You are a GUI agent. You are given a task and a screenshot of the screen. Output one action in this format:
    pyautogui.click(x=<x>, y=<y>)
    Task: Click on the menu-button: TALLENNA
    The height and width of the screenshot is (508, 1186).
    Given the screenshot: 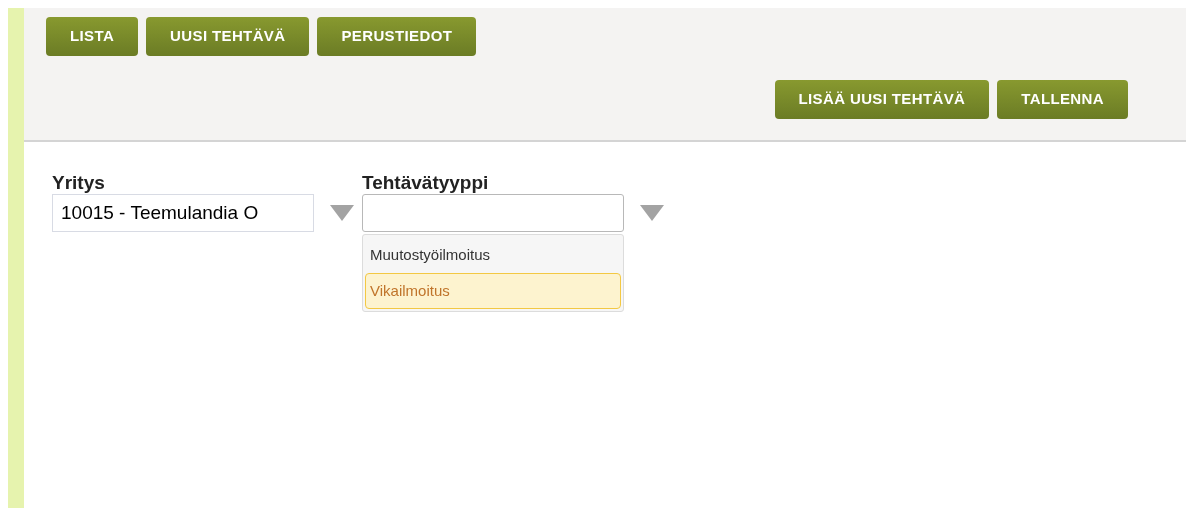 What is the action you would take?
    pyautogui.click(x=1062, y=99)
    